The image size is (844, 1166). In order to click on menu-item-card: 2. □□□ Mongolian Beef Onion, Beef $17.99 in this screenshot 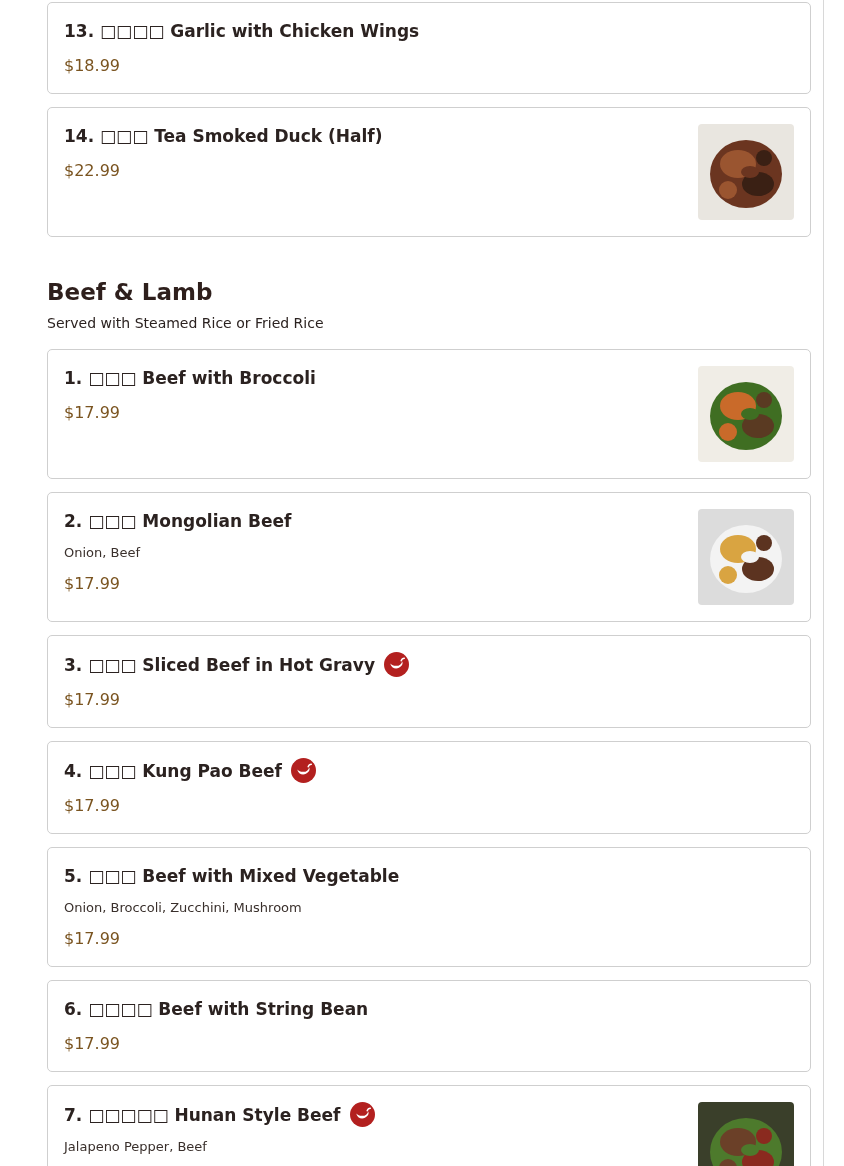, I will do `click(429, 557)`.